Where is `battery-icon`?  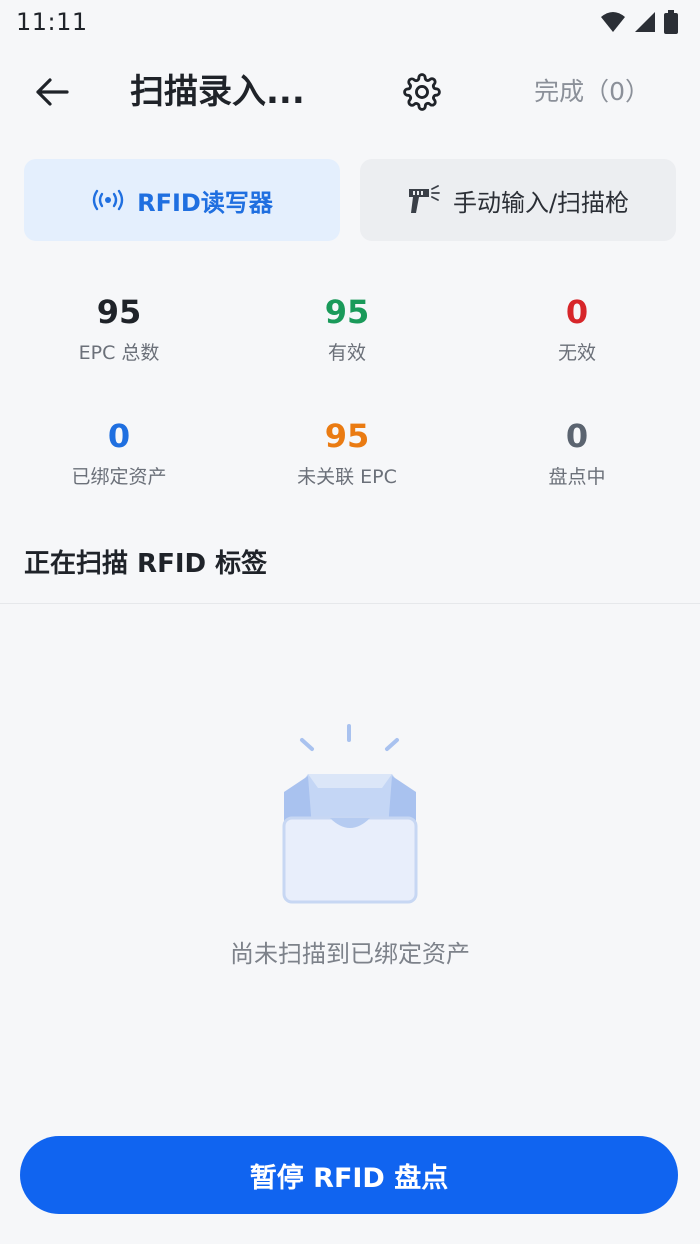
battery-icon is located at coordinates (671, 22).